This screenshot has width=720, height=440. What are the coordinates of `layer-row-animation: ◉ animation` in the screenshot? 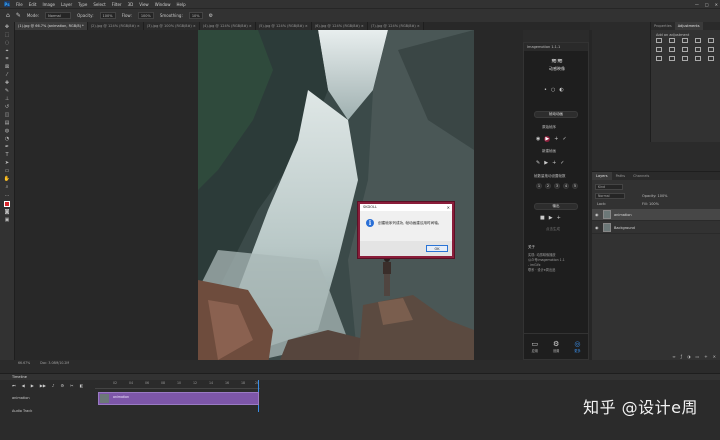 It's located at (656, 215).